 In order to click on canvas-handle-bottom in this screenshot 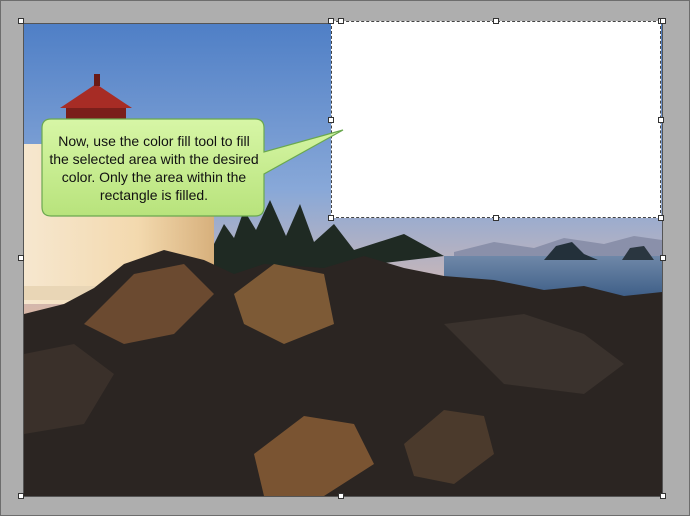, I will do `click(341, 496)`.